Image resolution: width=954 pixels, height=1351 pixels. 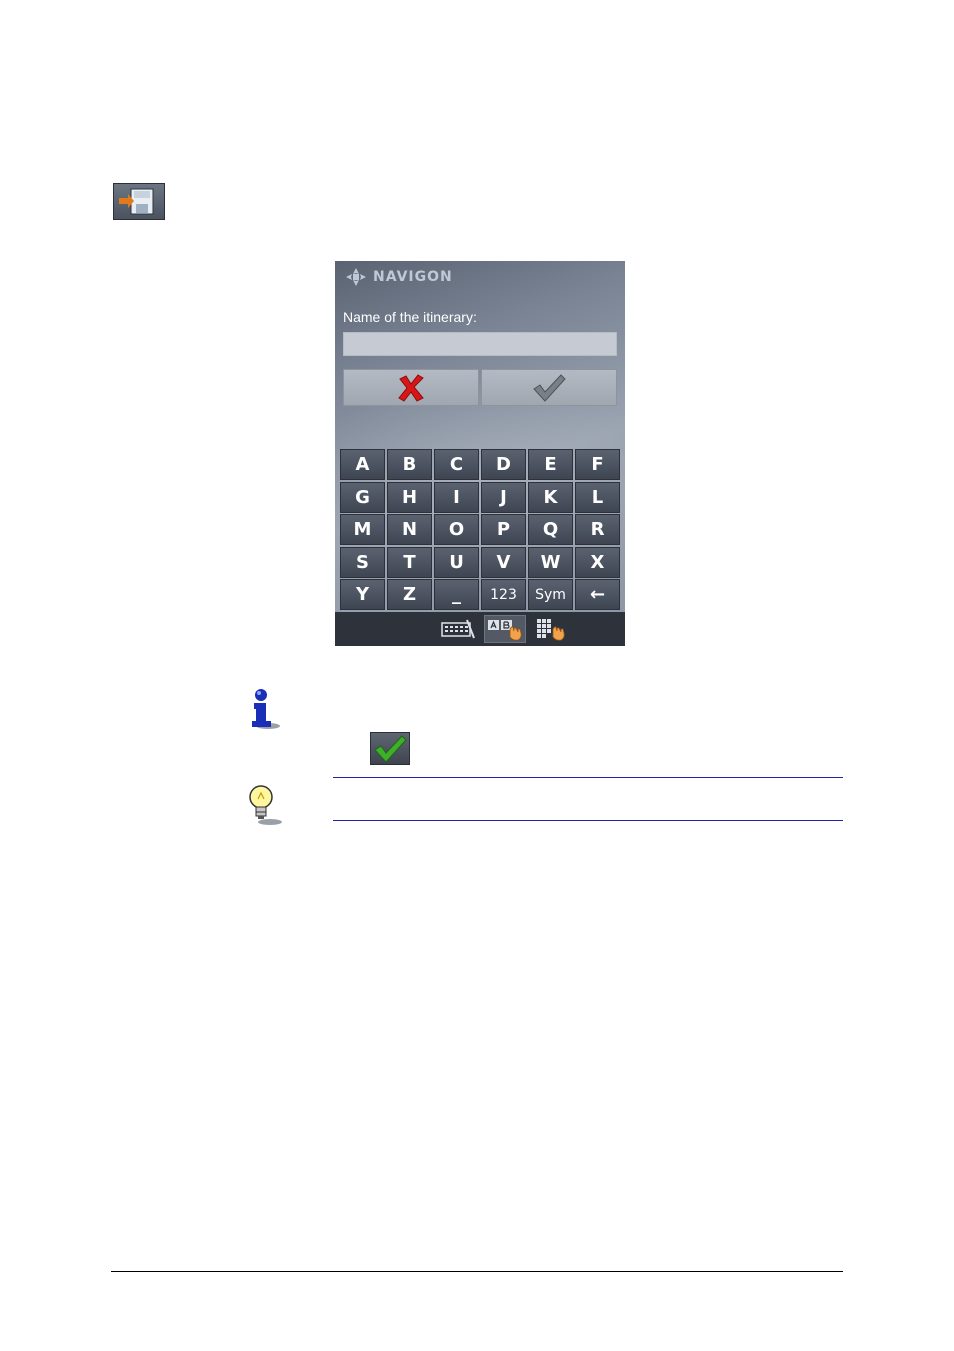 I want to click on checkmark-icon, so click(x=549, y=387).